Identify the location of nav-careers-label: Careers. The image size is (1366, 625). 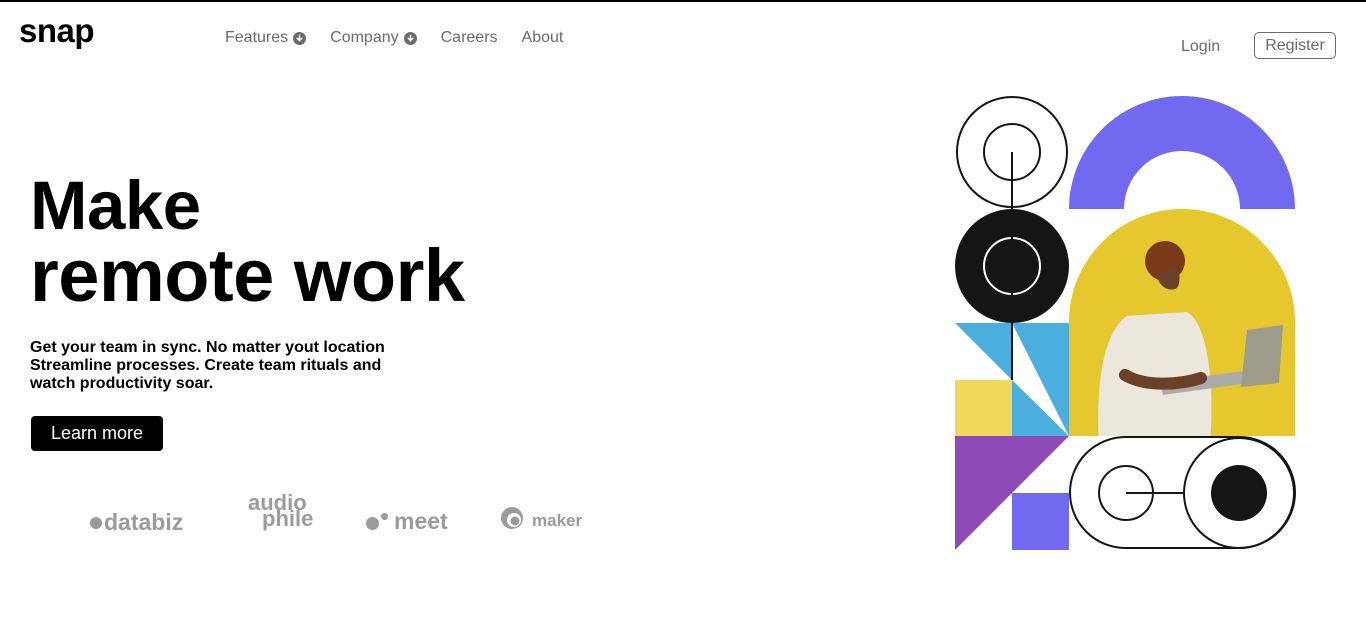
(469, 37).